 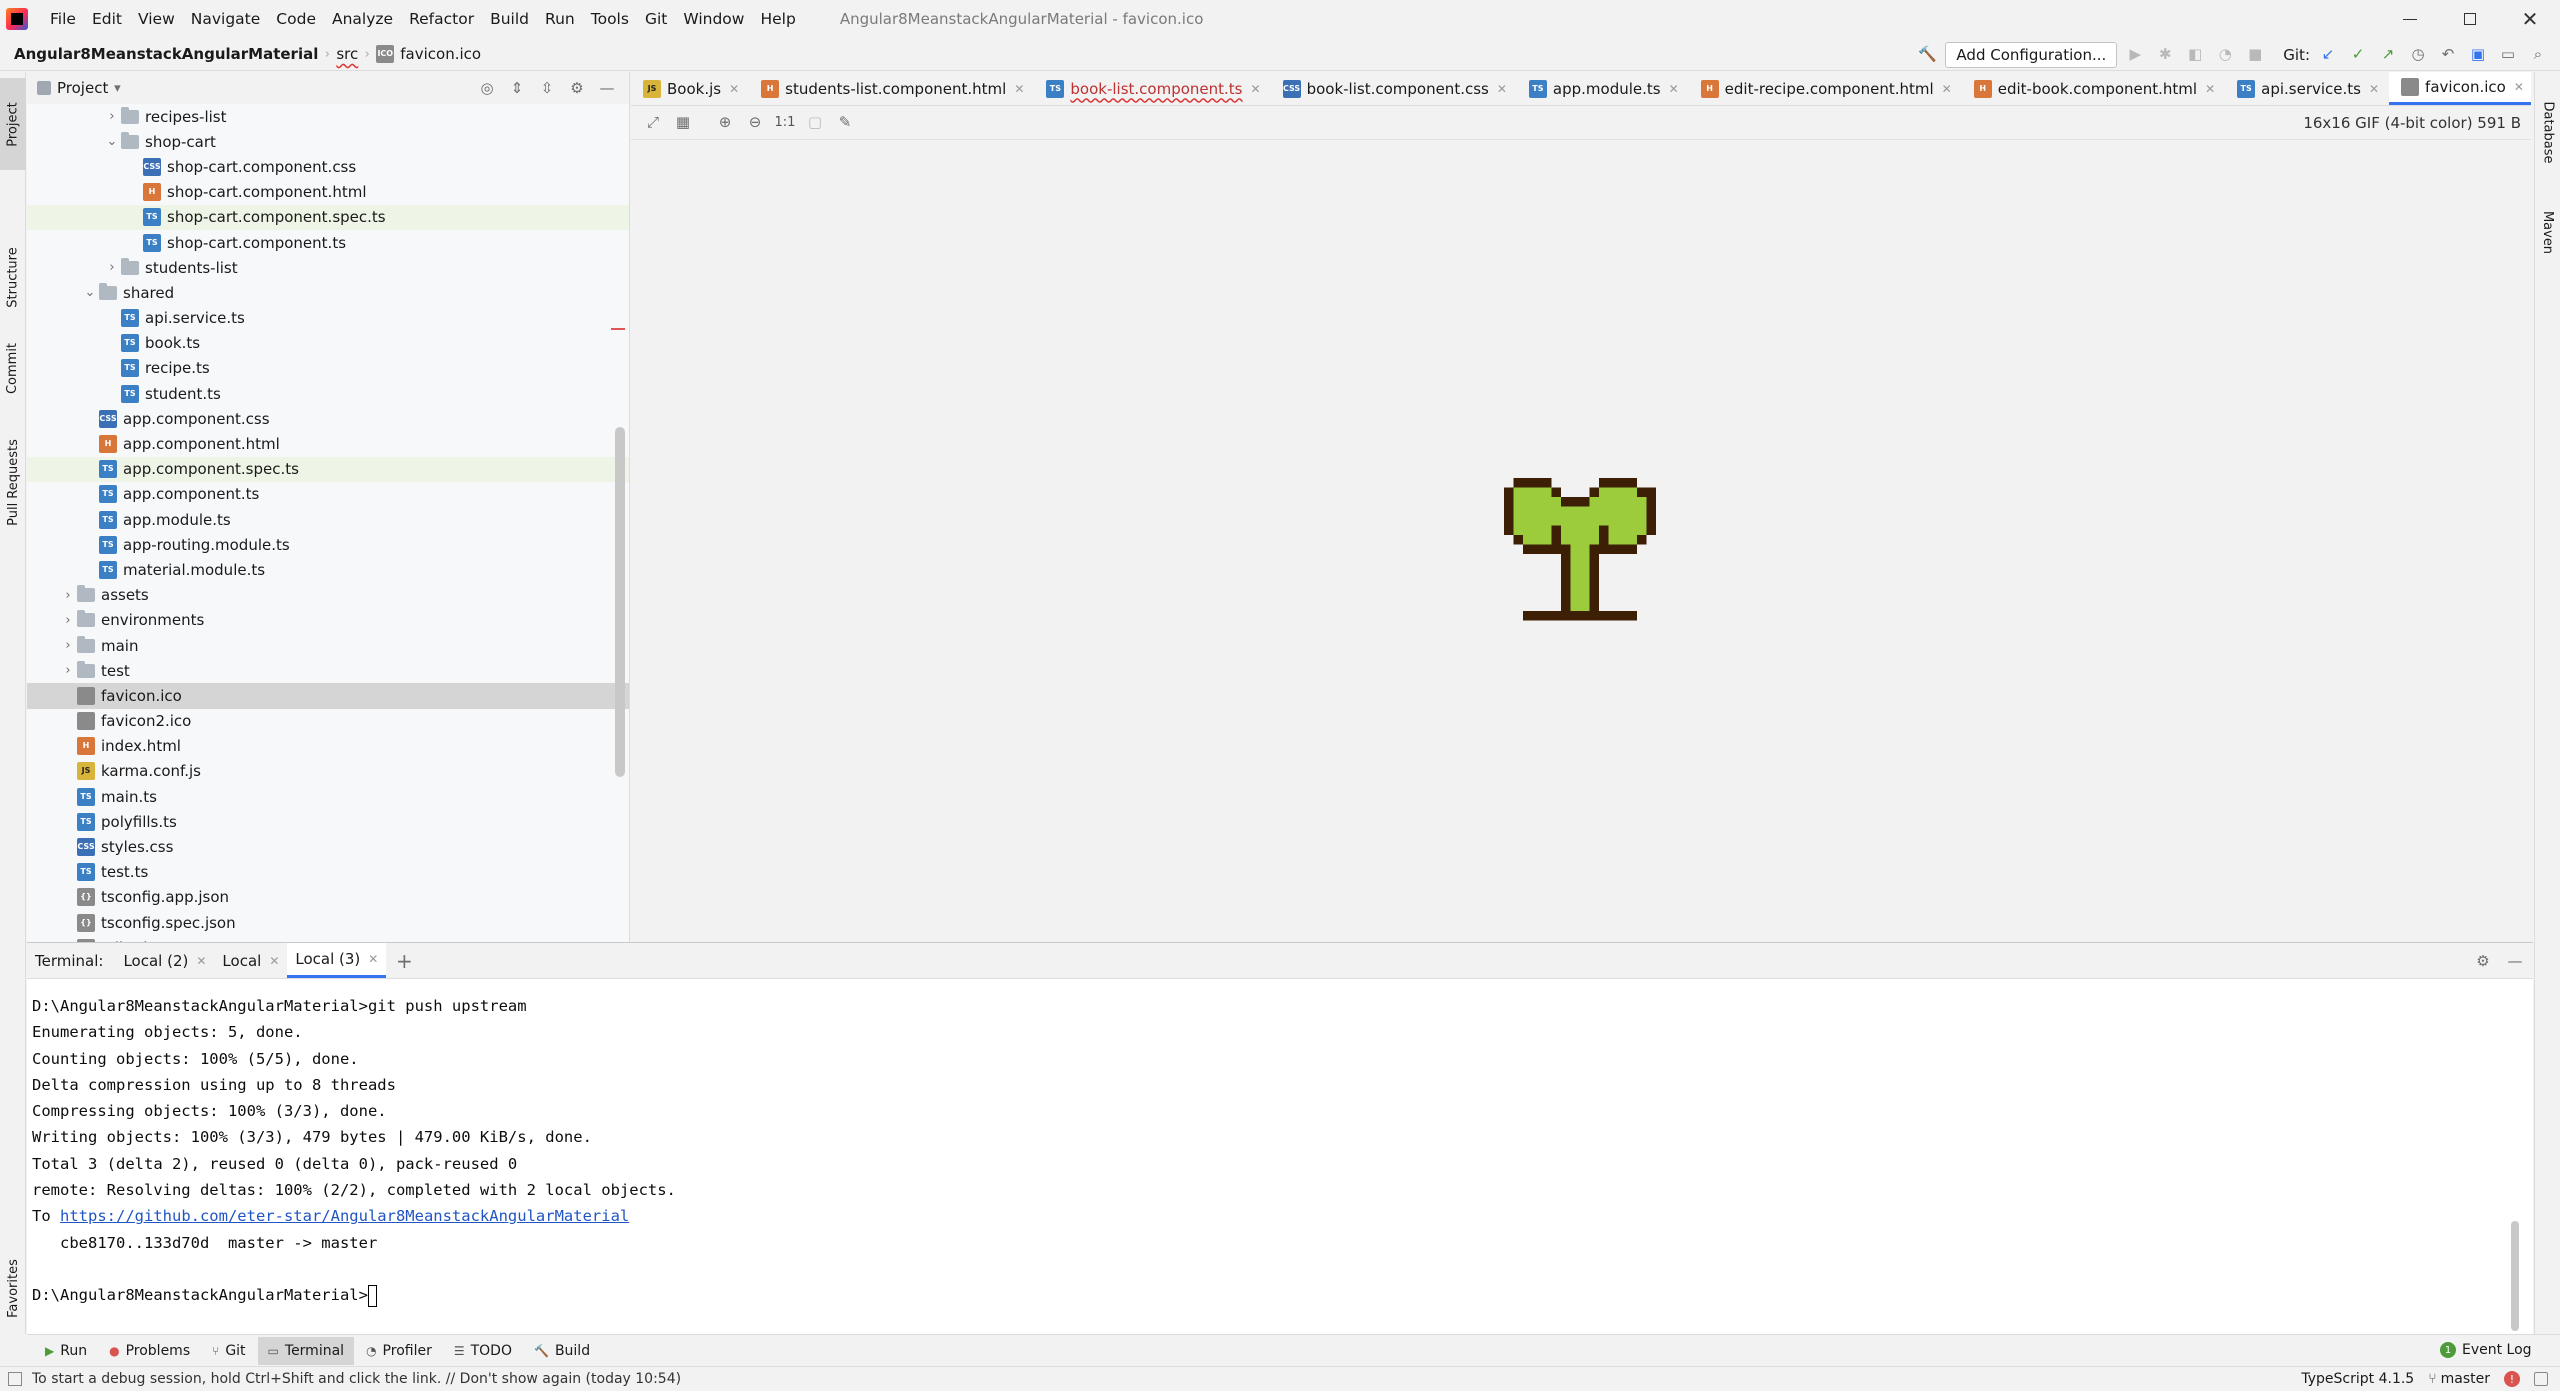 What do you see at coordinates (2195, 55) in the screenshot?
I see `coverage-icon: ◧` at bounding box center [2195, 55].